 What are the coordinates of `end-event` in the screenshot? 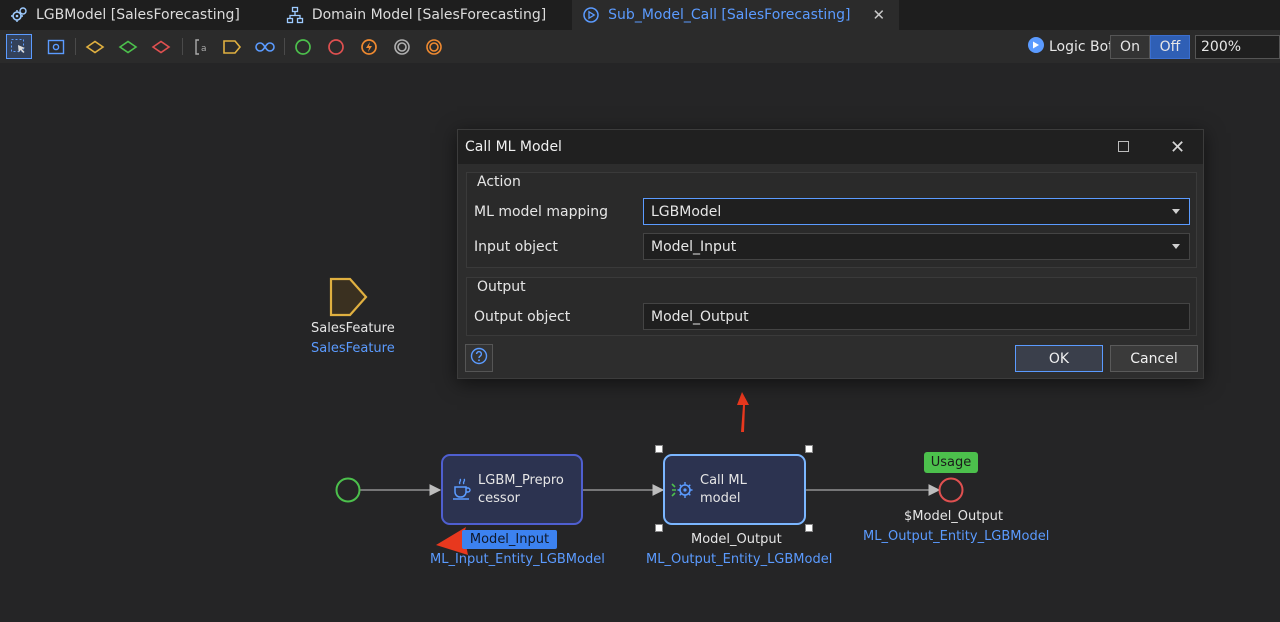 It's located at (951, 490).